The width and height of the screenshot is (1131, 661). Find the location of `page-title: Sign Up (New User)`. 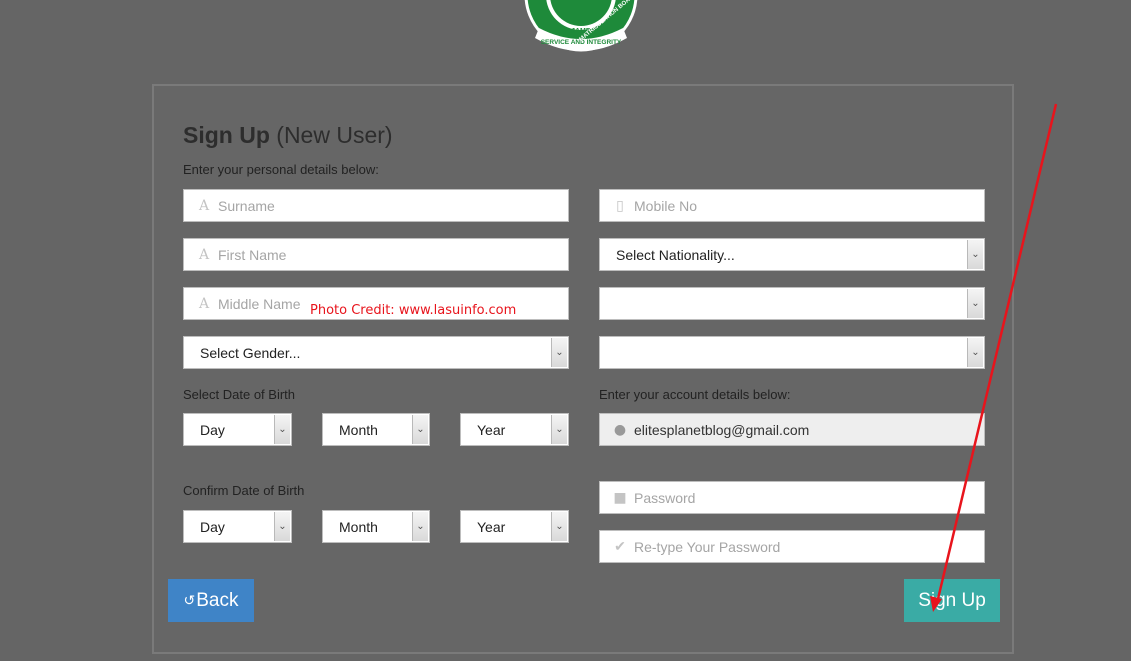

page-title: Sign Up (New User) is located at coordinates (288, 135).